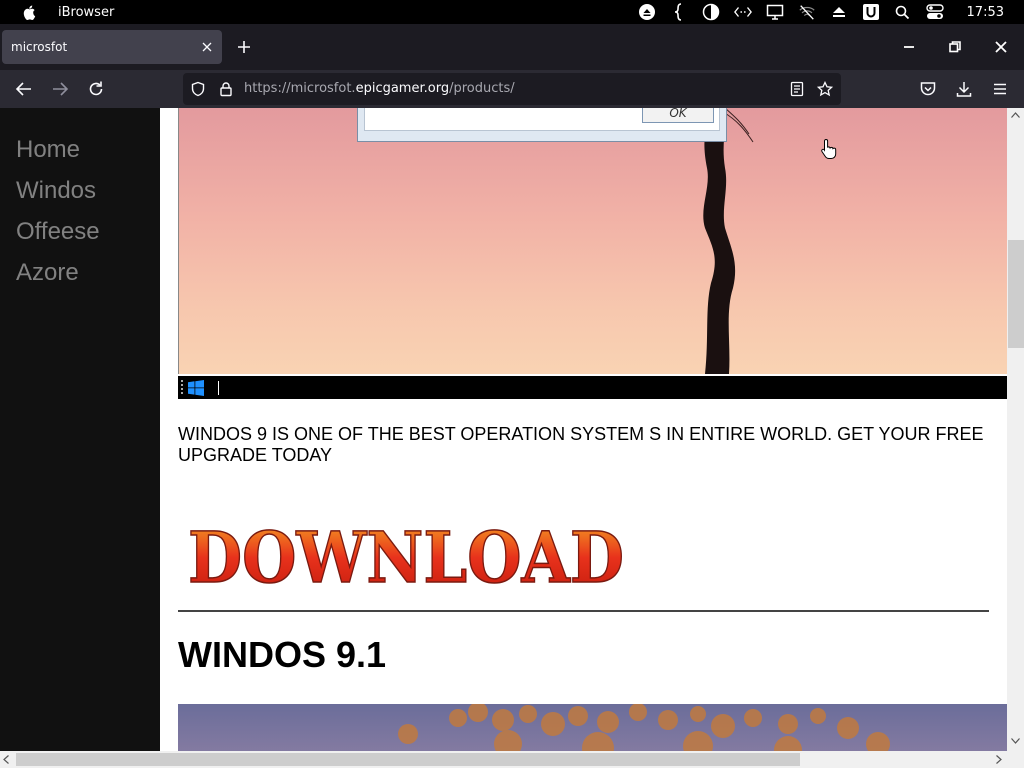  Describe the element at coordinates (244, 47) in the screenshot. I see `new-tab-plus-icon` at that location.